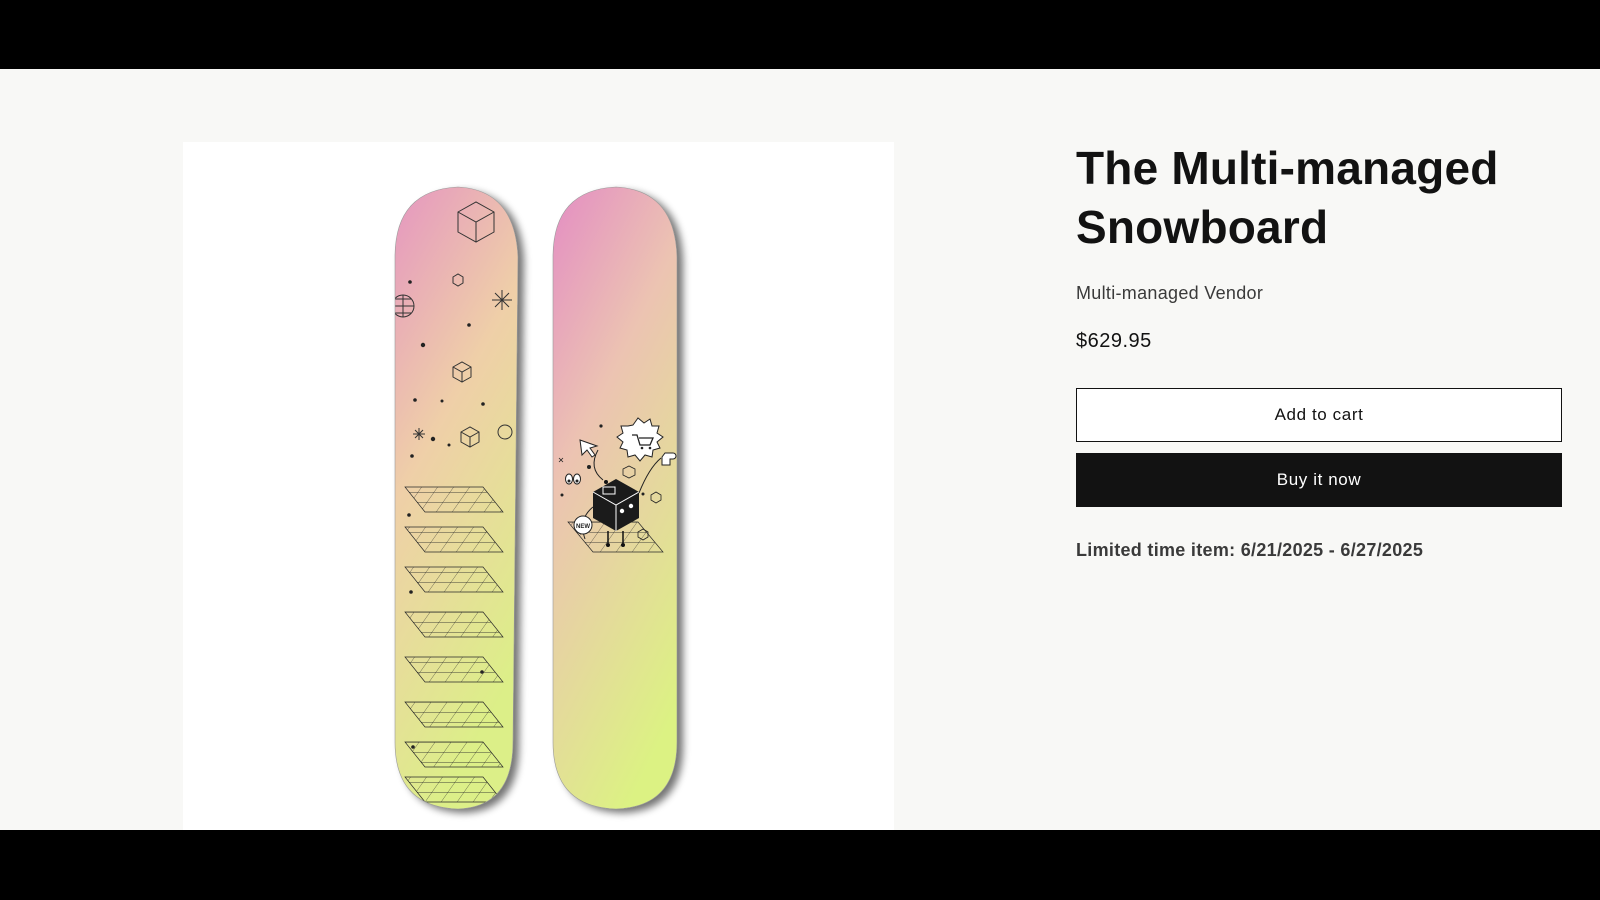 The width and height of the screenshot is (1600, 900). Describe the element at coordinates (1319, 198) in the screenshot. I see `product-title: The Multi-managed Snowboard` at that location.